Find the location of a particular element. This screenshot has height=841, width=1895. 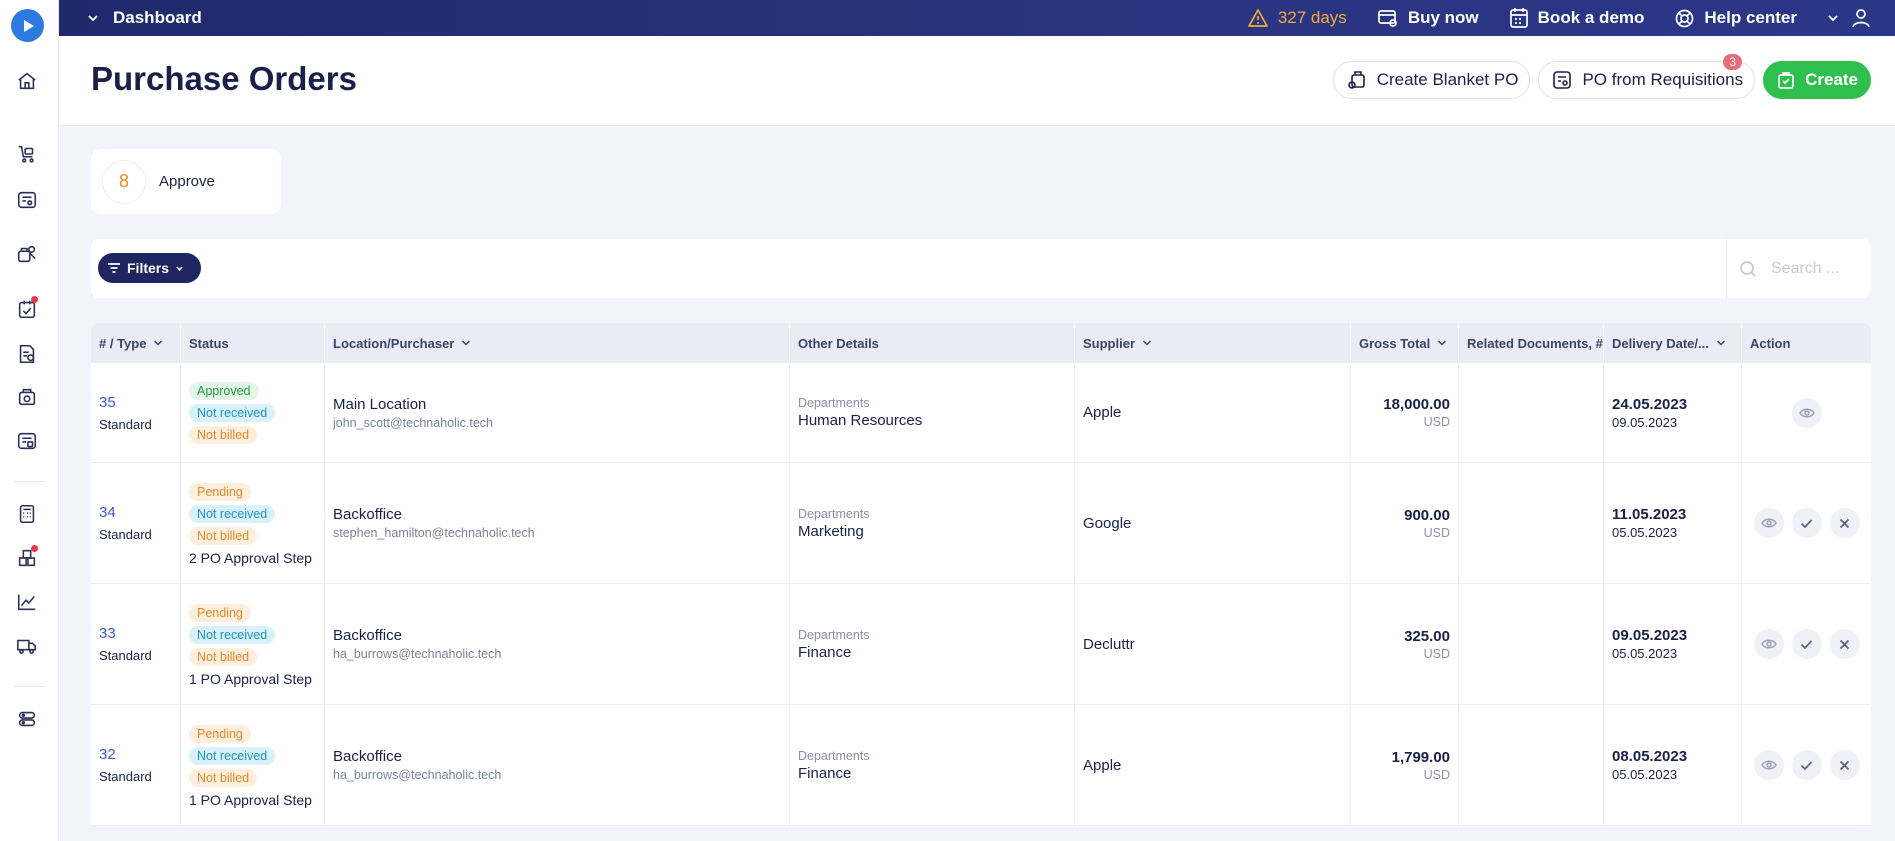

approve-summary-card: 8 Approve is located at coordinates (186, 181).